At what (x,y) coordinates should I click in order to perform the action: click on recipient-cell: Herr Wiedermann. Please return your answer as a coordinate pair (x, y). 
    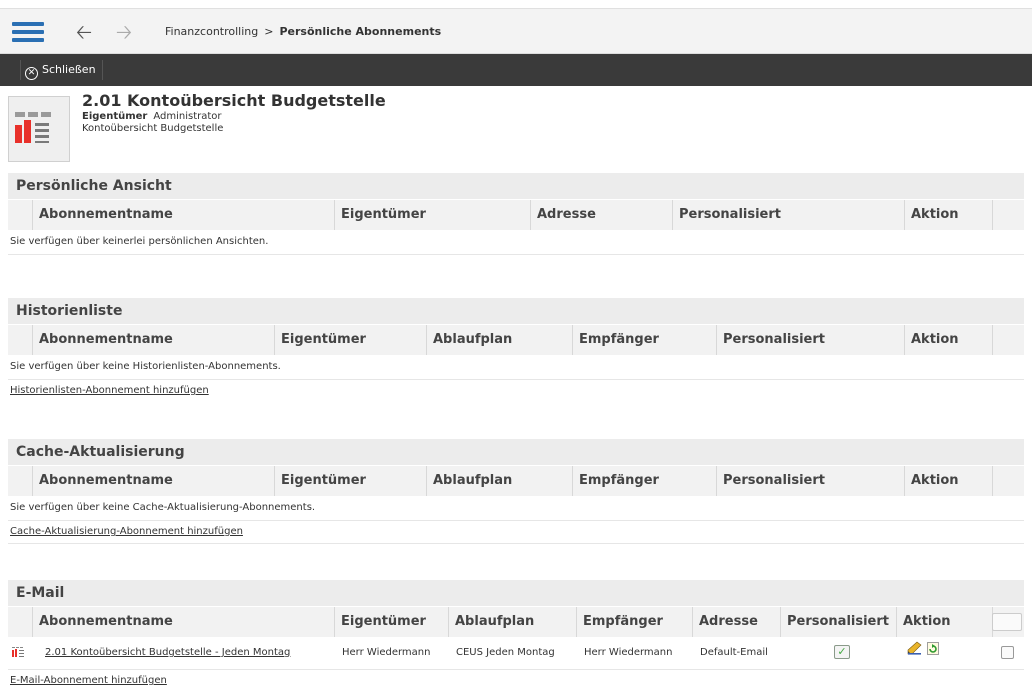
    Looking at the image, I should click on (628, 652).